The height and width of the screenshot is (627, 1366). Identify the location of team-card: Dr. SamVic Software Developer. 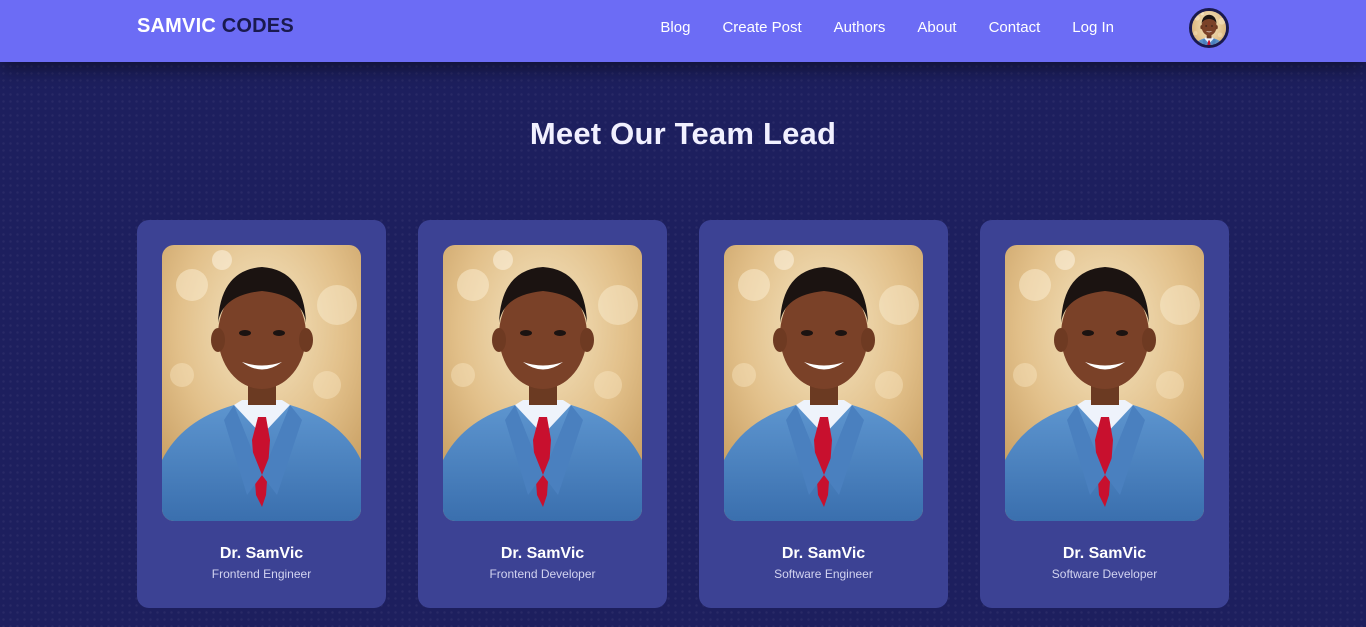
(1104, 414).